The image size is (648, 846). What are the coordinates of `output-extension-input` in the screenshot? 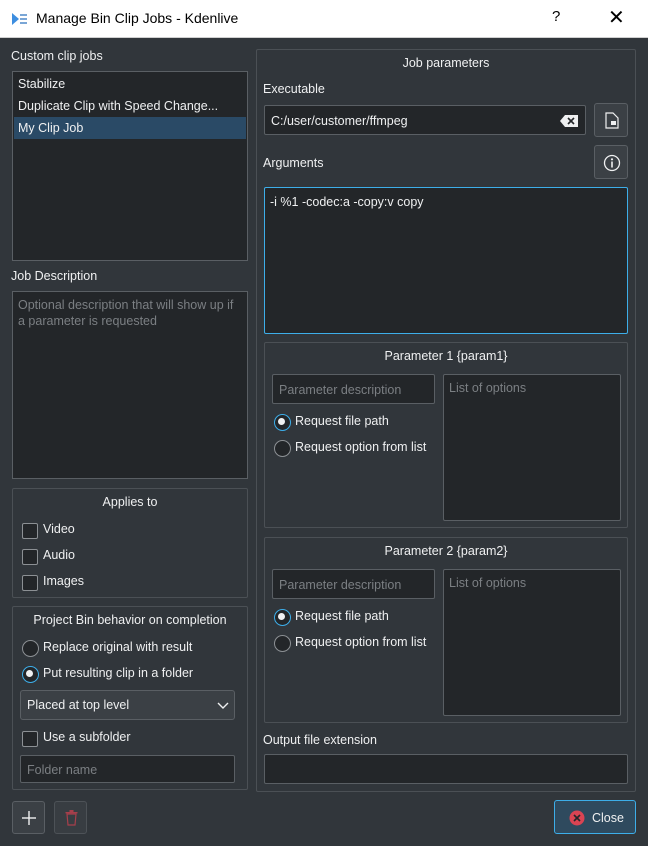 It's located at (446, 769).